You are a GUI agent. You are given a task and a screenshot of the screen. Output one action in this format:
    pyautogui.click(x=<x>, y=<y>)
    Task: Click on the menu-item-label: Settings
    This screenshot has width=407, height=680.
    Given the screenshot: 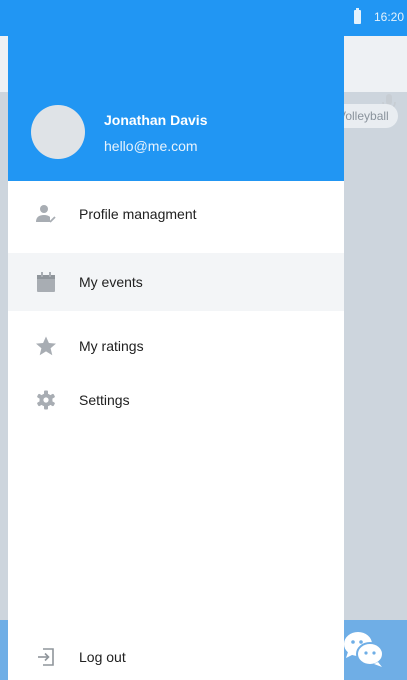 What is the action you would take?
    pyautogui.click(x=104, y=400)
    